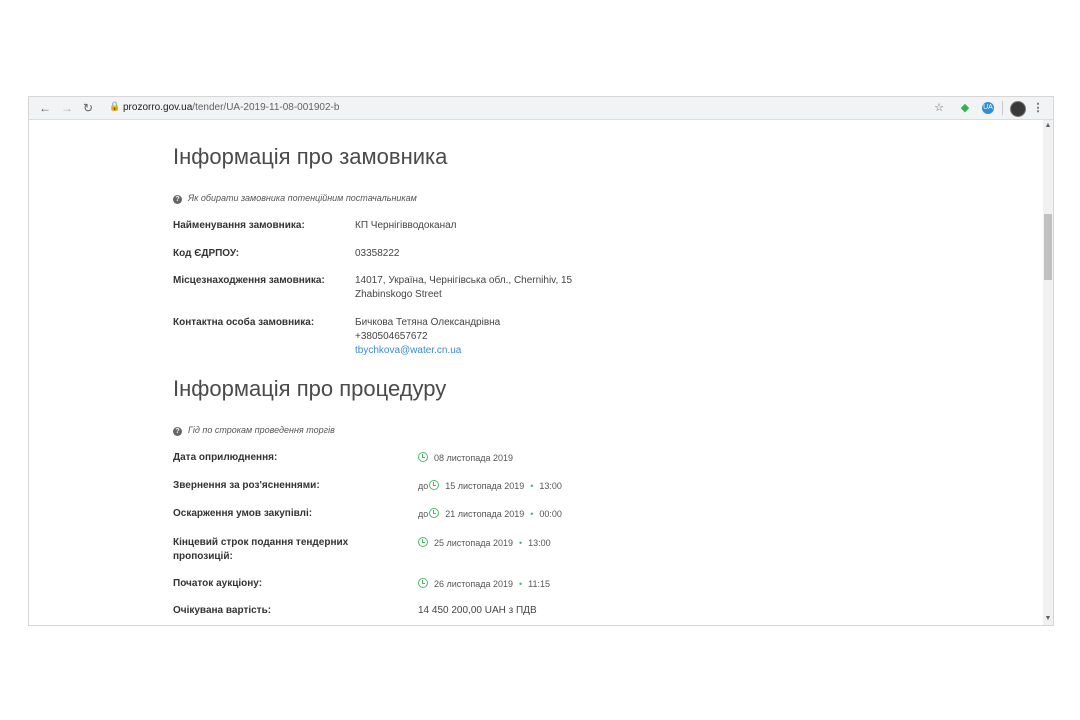 This screenshot has height=720, width=1080. What do you see at coordinates (484, 543) in the screenshot?
I see `bids-deadline-value: 25 листопада 2019 • 13:00` at bounding box center [484, 543].